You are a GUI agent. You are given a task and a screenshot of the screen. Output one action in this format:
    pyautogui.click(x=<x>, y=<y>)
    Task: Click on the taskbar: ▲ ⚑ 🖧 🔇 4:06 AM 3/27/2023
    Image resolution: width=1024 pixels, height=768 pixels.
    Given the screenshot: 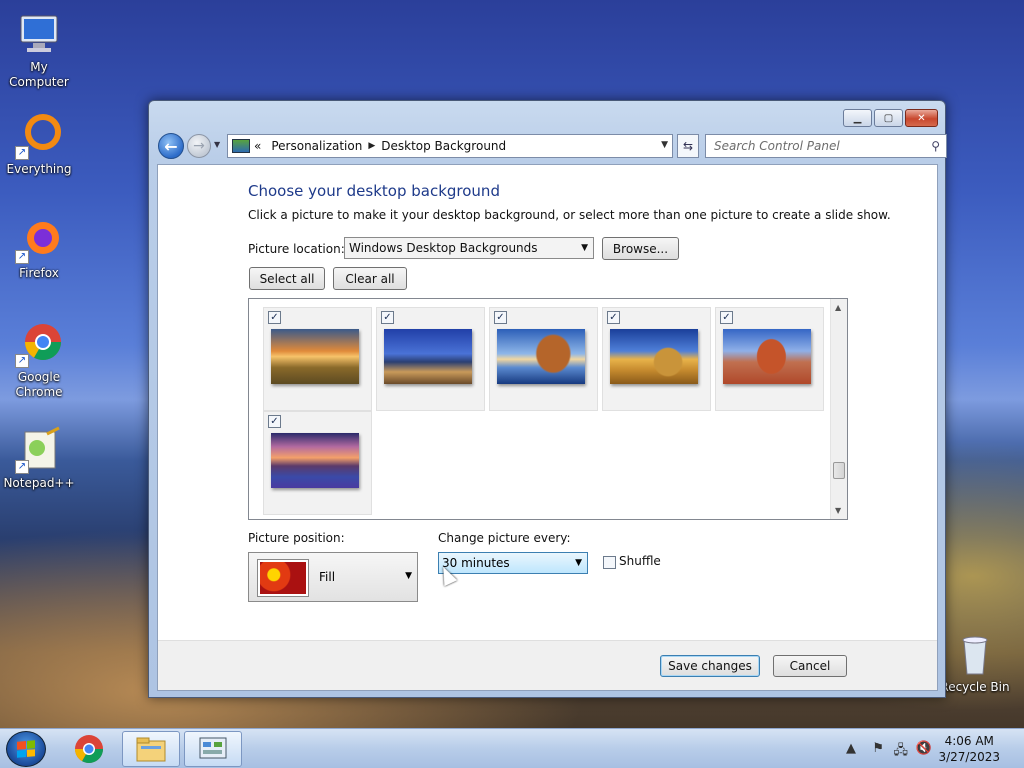 What is the action you would take?
    pyautogui.click(x=512, y=748)
    